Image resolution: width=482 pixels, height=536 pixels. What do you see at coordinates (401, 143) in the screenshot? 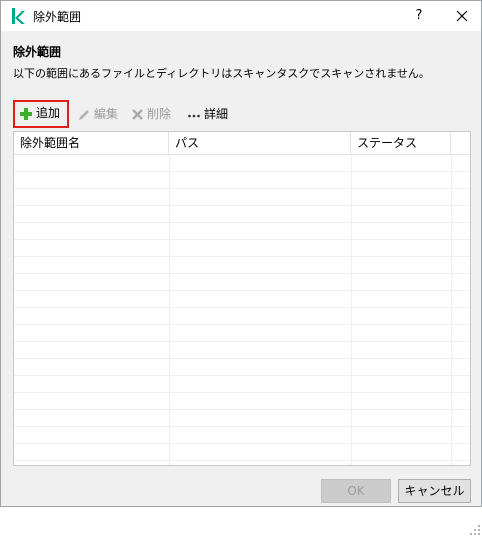
I see `column-header-status: ステータス` at bounding box center [401, 143].